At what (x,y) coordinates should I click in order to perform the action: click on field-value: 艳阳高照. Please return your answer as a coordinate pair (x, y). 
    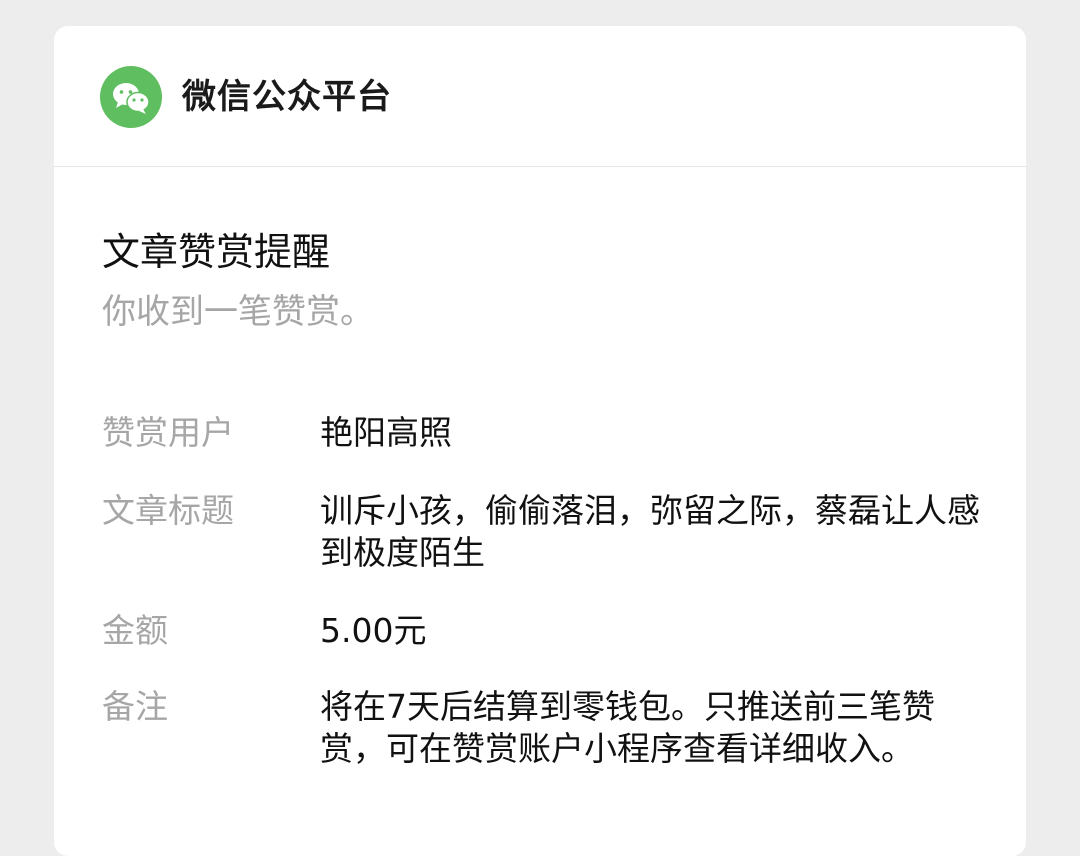
    Looking at the image, I should click on (386, 432).